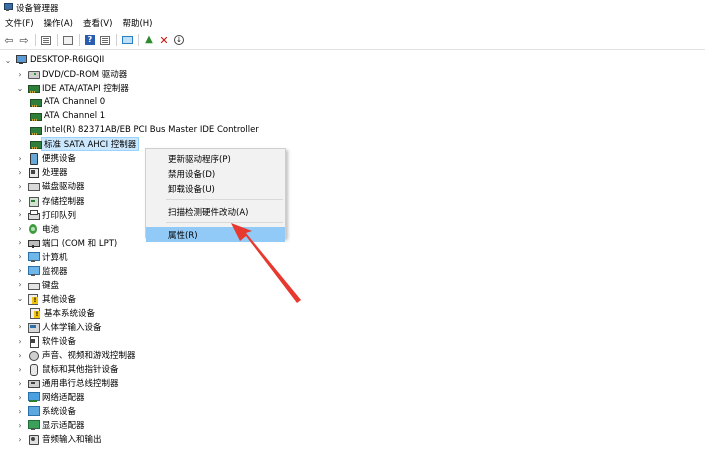 The height and width of the screenshot is (469, 705). Describe the element at coordinates (90, 40) in the screenshot. I see `help-icon: ?` at that location.